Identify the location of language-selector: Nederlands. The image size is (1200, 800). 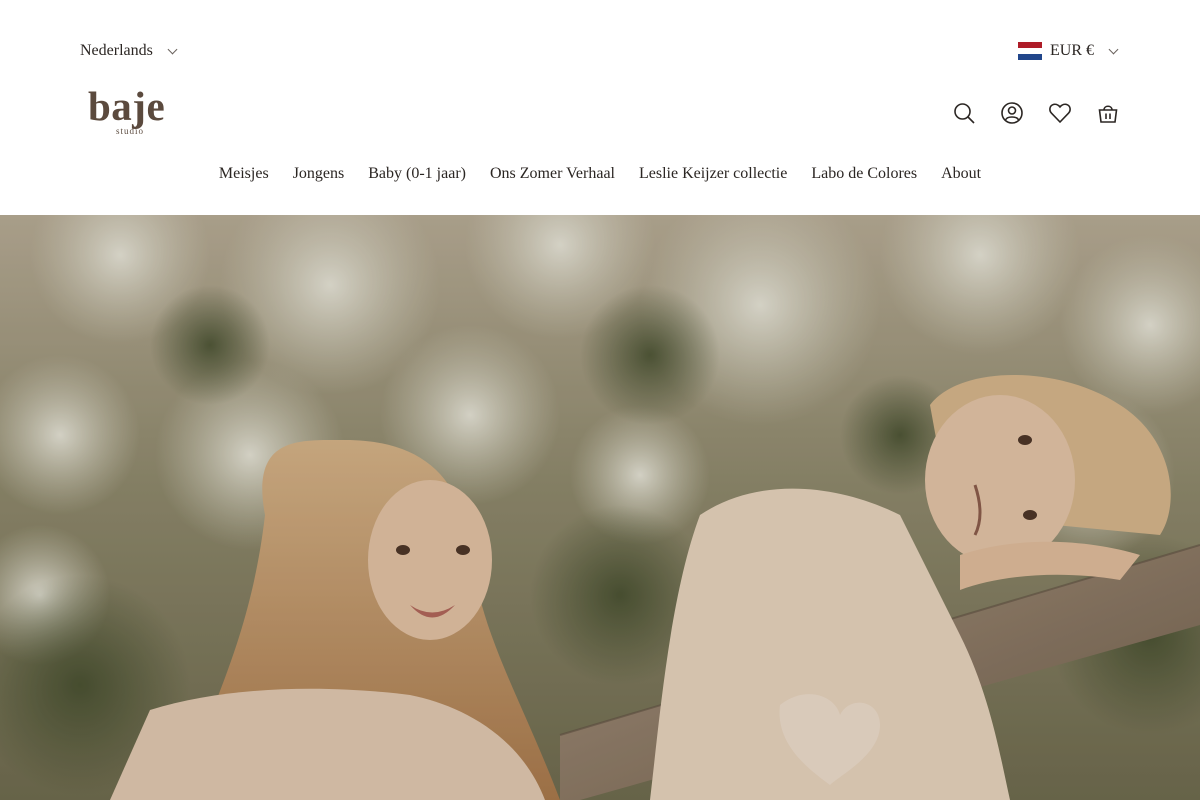
(129, 51).